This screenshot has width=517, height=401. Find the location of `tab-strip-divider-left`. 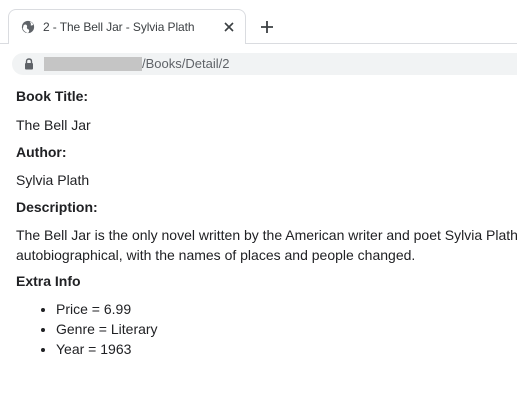

tab-strip-divider-left is located at coordinates (4, 43).